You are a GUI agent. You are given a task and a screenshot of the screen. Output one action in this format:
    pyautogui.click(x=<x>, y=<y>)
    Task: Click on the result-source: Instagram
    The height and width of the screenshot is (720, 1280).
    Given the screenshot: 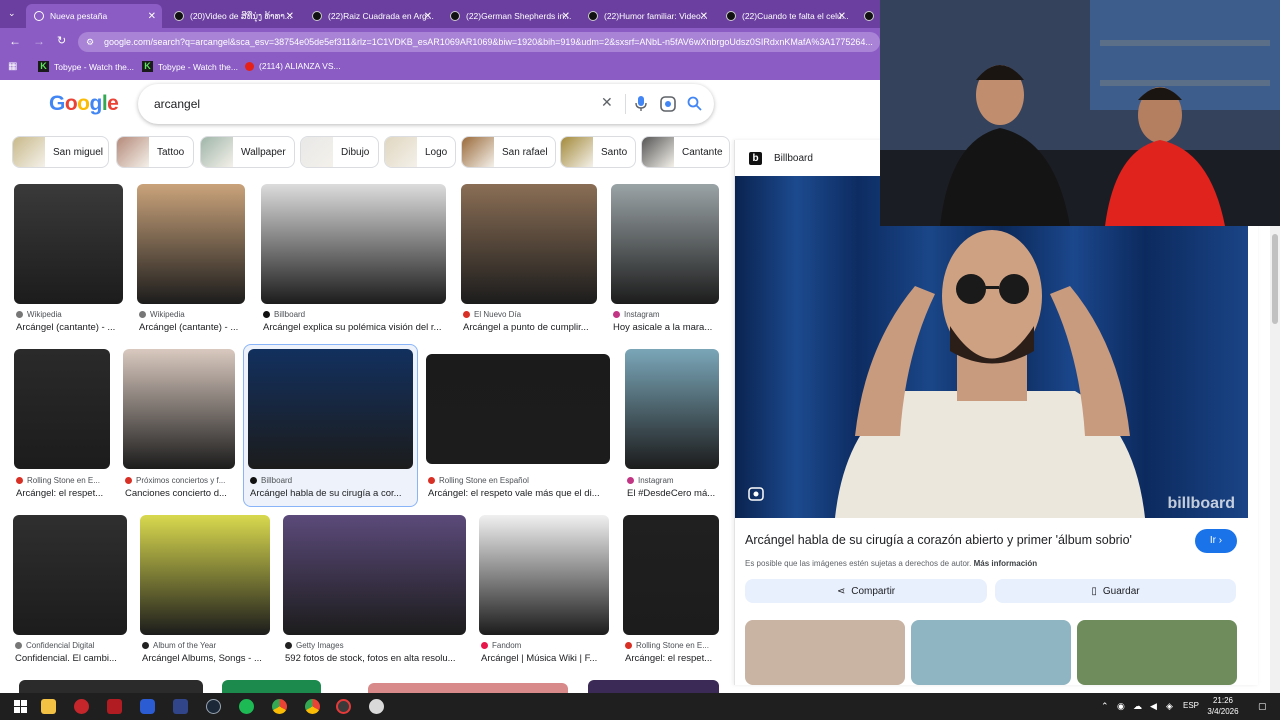 What is the action you would take?
    pyautogui.click(x=650, y=480)
    